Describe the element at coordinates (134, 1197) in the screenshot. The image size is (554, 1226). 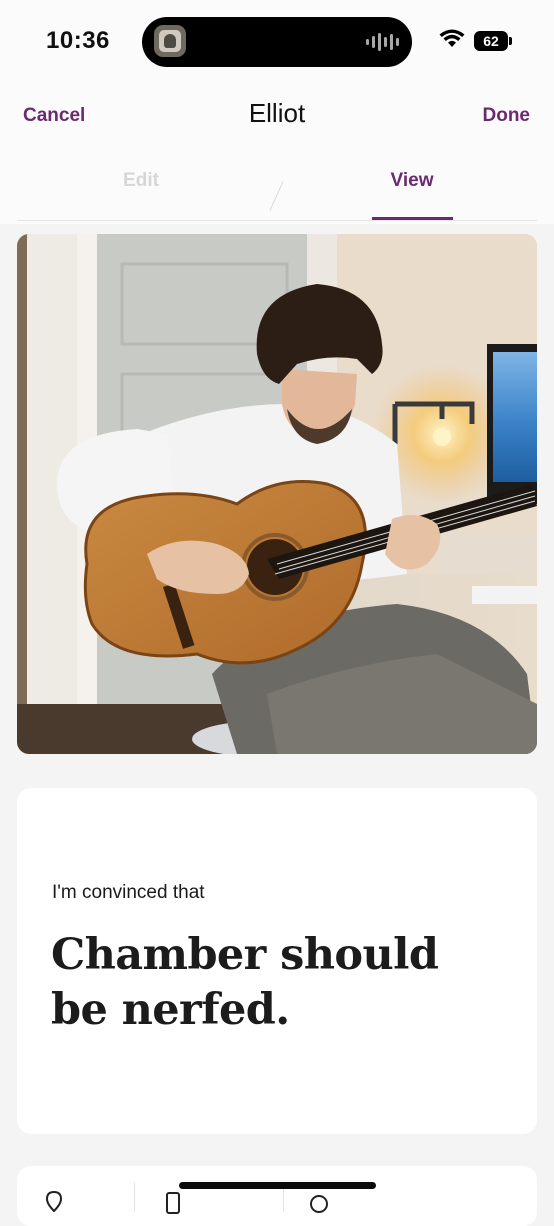
I see `info-divider` at that location.